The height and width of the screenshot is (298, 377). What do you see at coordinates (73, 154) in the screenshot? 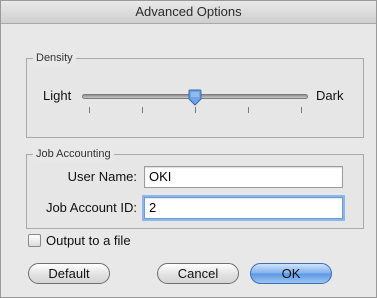
I see `job-accounting-group-label: Job Accounting` at bounding box center [73, 154].